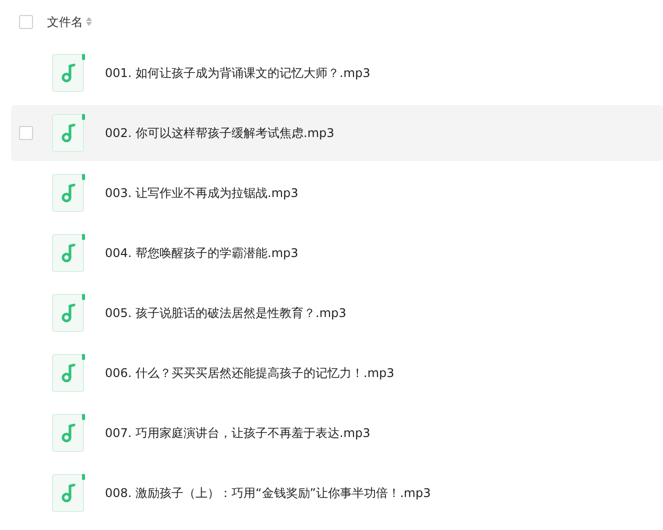  What do you see at coordinates (65, 21) in the screenshot?
I see `column-header: 文件名` at bounding box center [65, 21].